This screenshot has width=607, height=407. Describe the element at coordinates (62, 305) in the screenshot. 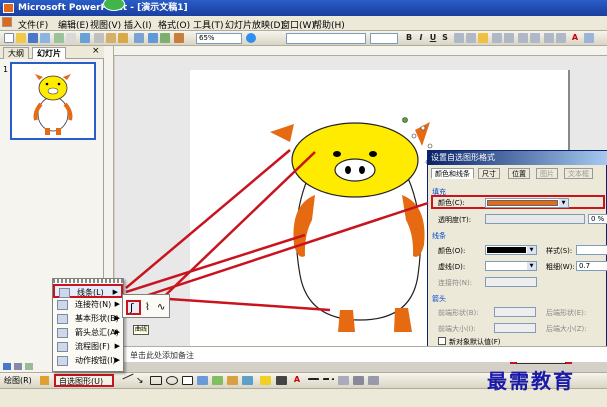

I see `connectors-icon` at that location.